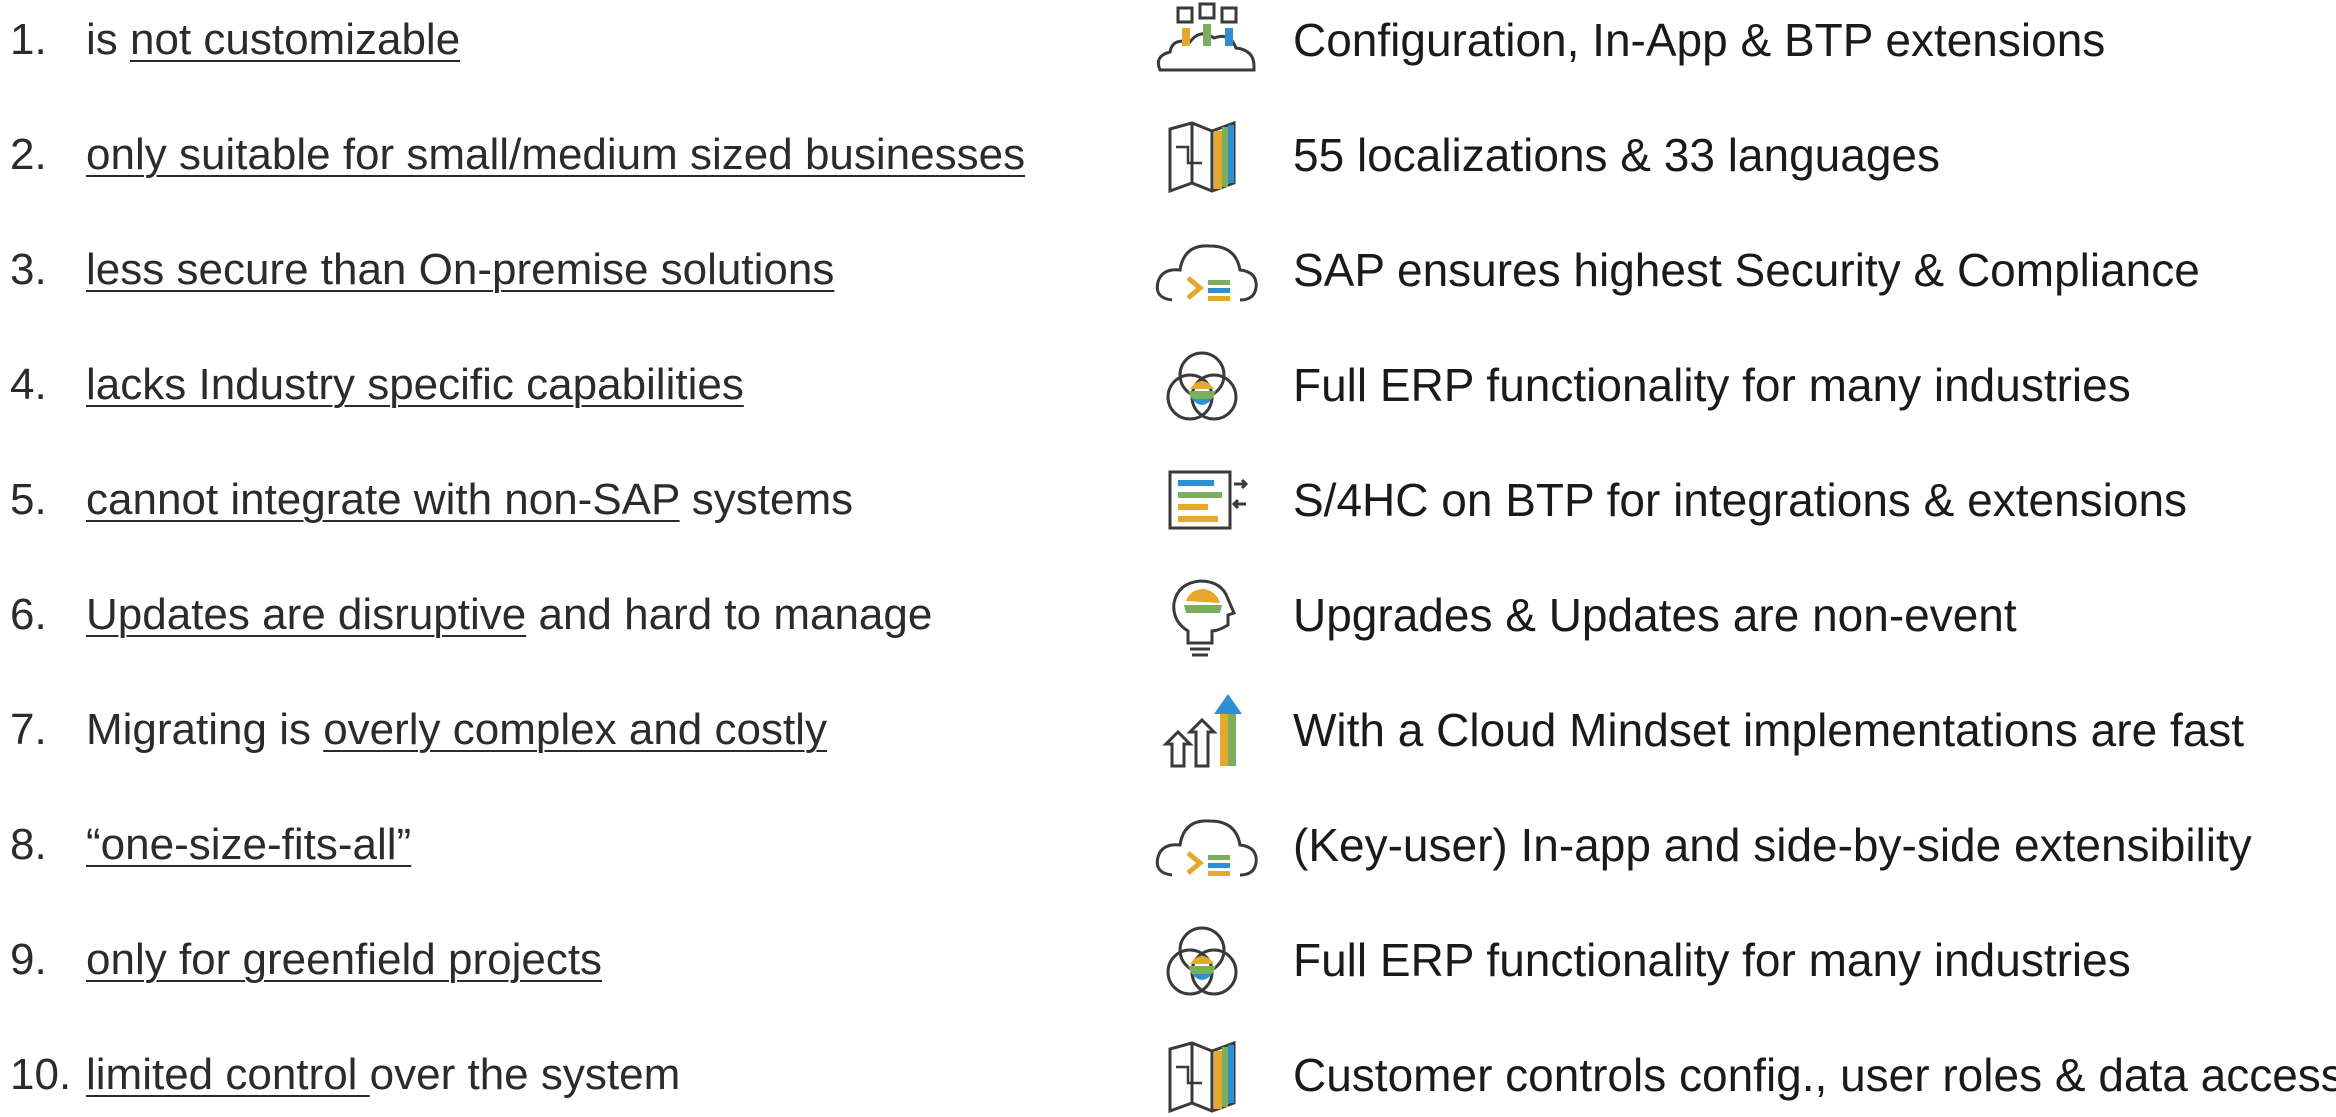  Describe the element at coordinates (295, 39) in the screenshot. I see `claim-underlined-text: not customizable` at that location.